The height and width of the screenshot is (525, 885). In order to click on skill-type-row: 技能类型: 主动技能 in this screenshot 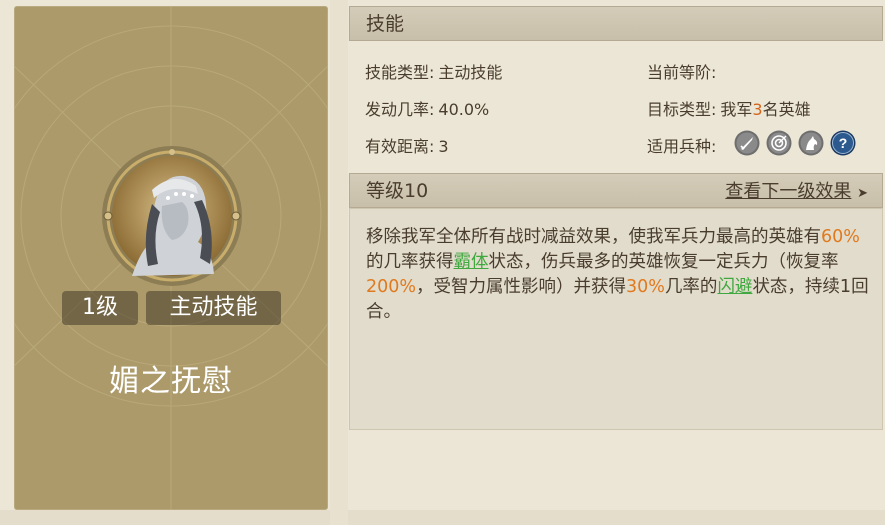, I will do `click(433, 71)`.